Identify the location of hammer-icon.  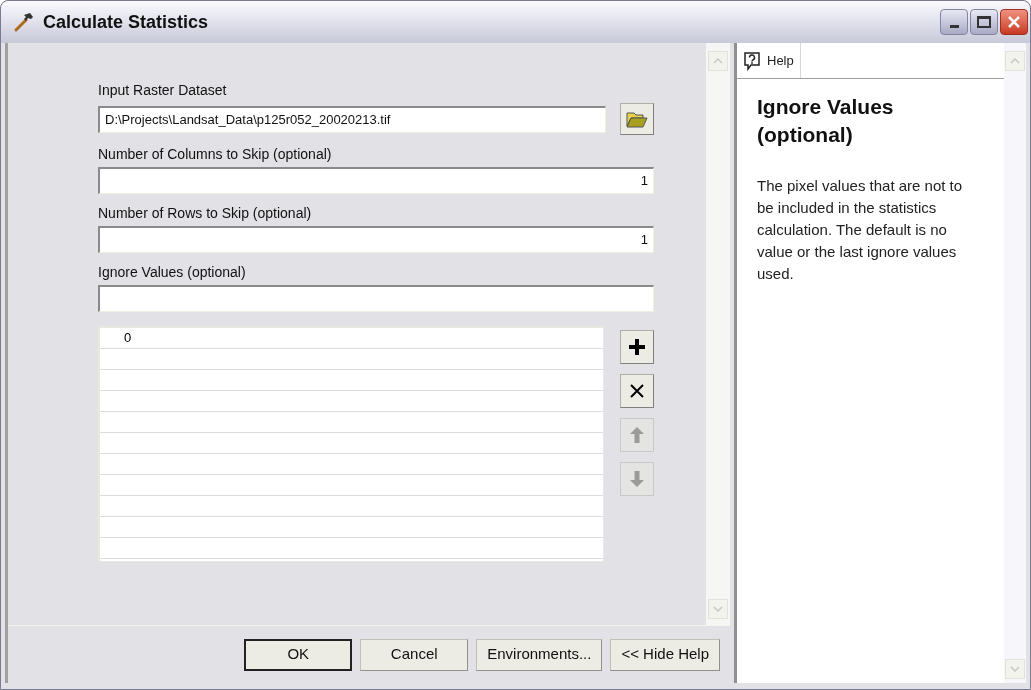
(24, 22).